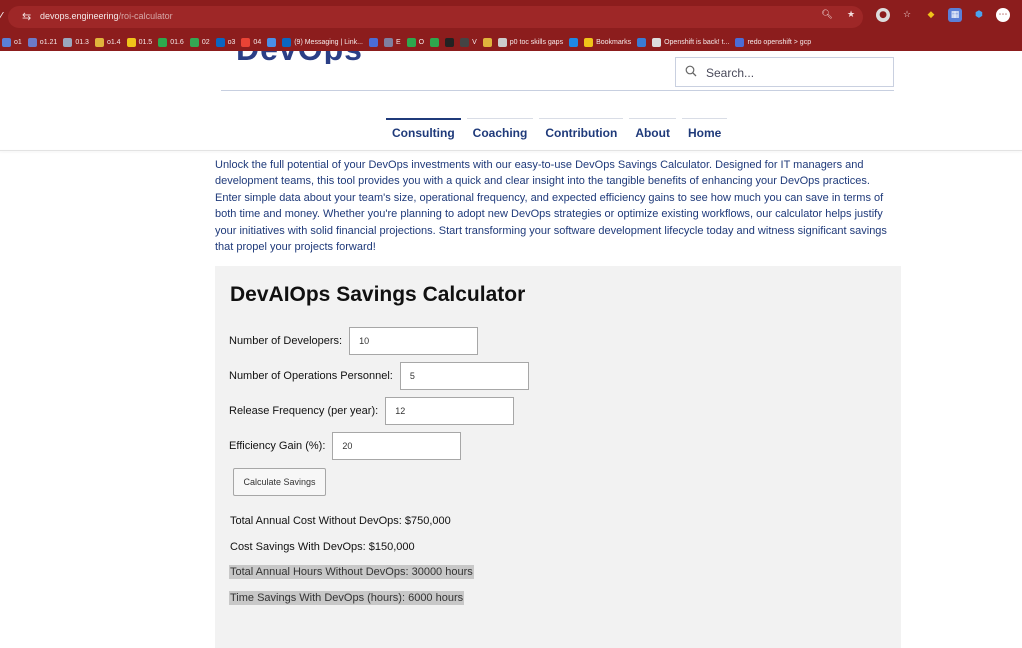  What do you see at coordinates (311, 376) in the screenshot?
I see `ops-personnel-label: Number of Operations Personnel:` at bounding box center [311, 376].